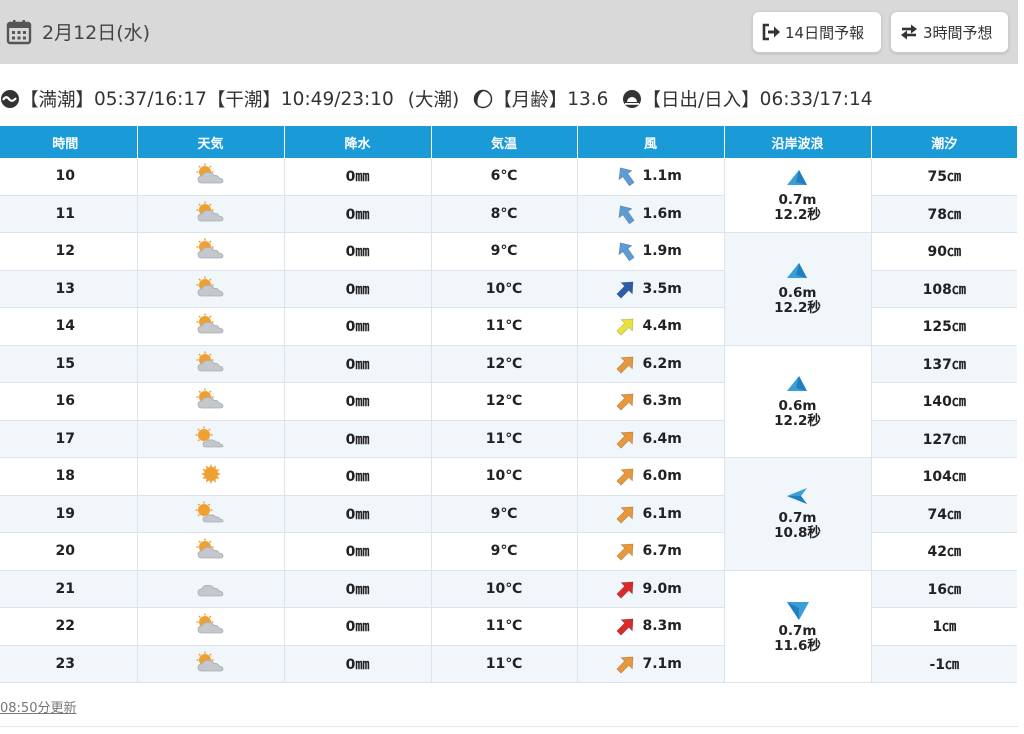  What do you see at coordinates (944, 439) in the screenshot?
I see `tide-cell: 127㎝` at bounding box center [944, 439].